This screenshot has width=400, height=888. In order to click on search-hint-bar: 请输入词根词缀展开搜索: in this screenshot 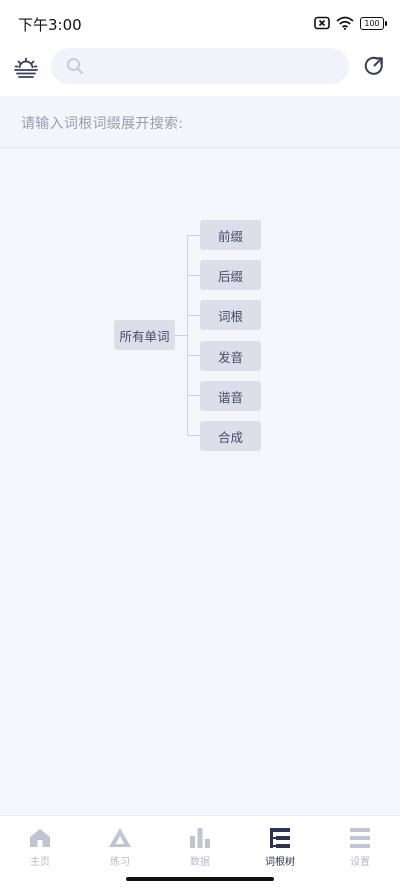, I will do `click(200, 122)`.